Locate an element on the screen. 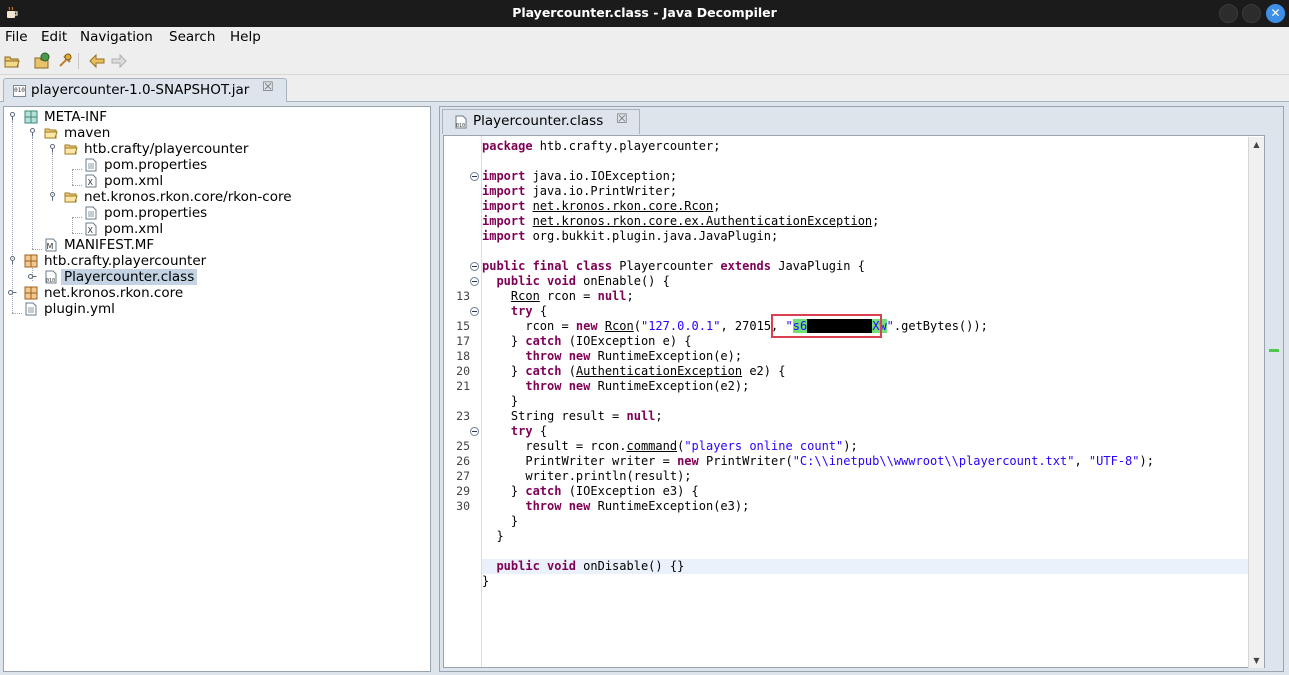  tab-playercounter-class: 010 Playercounter.class ☒ is located at coordinates (541, 121).